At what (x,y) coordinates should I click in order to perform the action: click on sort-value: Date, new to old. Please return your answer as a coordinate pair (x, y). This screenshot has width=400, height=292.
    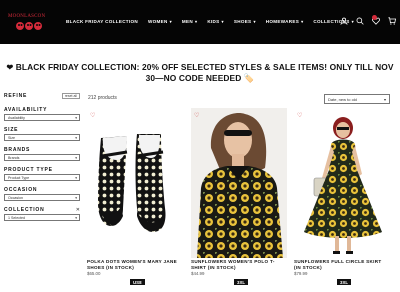
    Looking at the image, I should click on (342, 99).